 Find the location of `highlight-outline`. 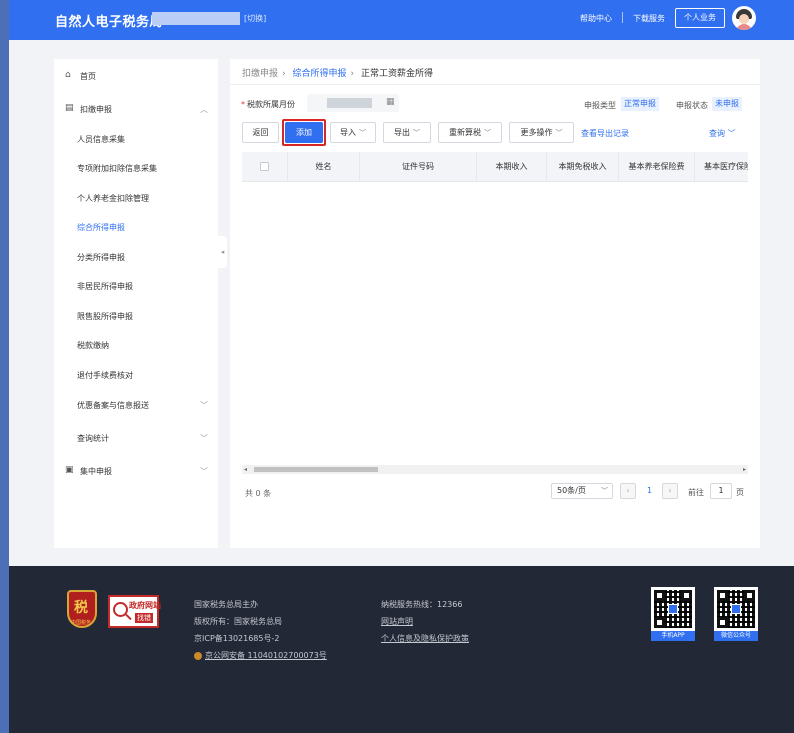

highlight-outline is located at coordinates (304, 132).